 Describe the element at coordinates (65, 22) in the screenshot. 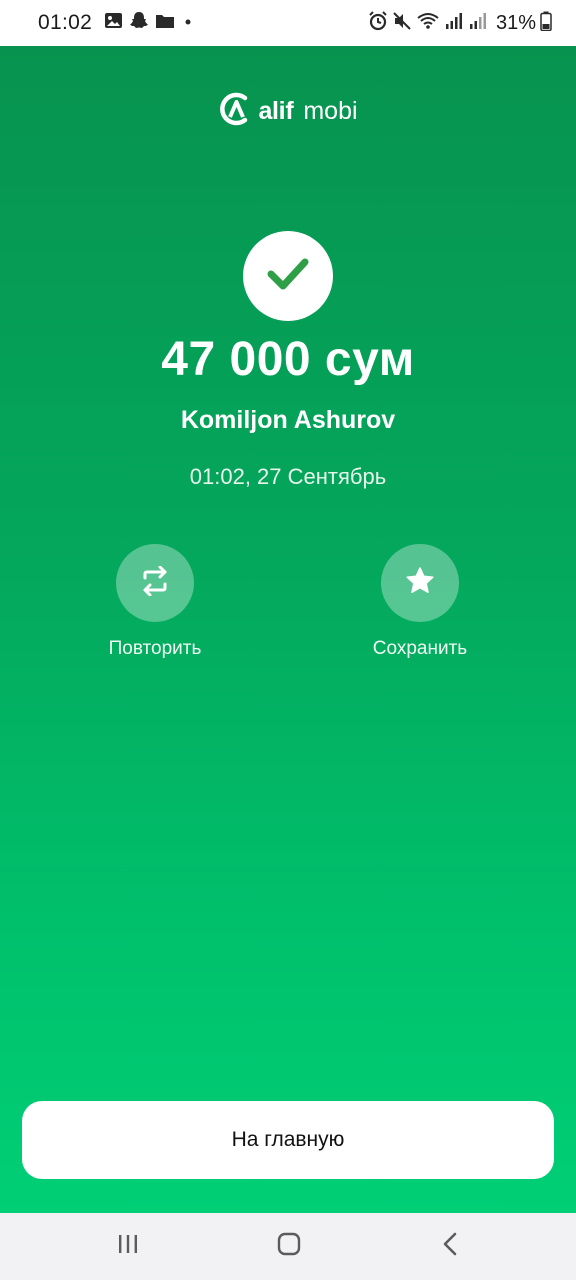

I see `status-time: 01:02` at that location.